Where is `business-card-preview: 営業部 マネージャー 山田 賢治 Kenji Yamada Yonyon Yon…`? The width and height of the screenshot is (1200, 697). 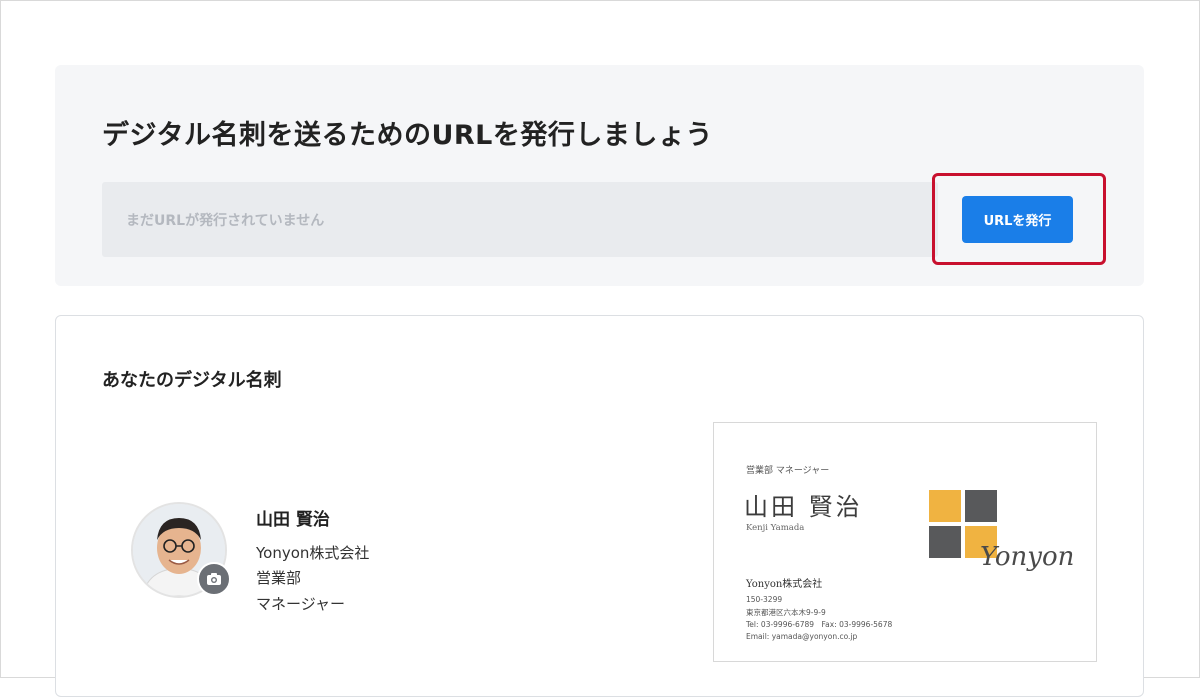 business-card-preview: 営業部 マネージャー 山田 賢治 Kenji Yamada Yonyon Yon… is located at coordinates (905, 542).